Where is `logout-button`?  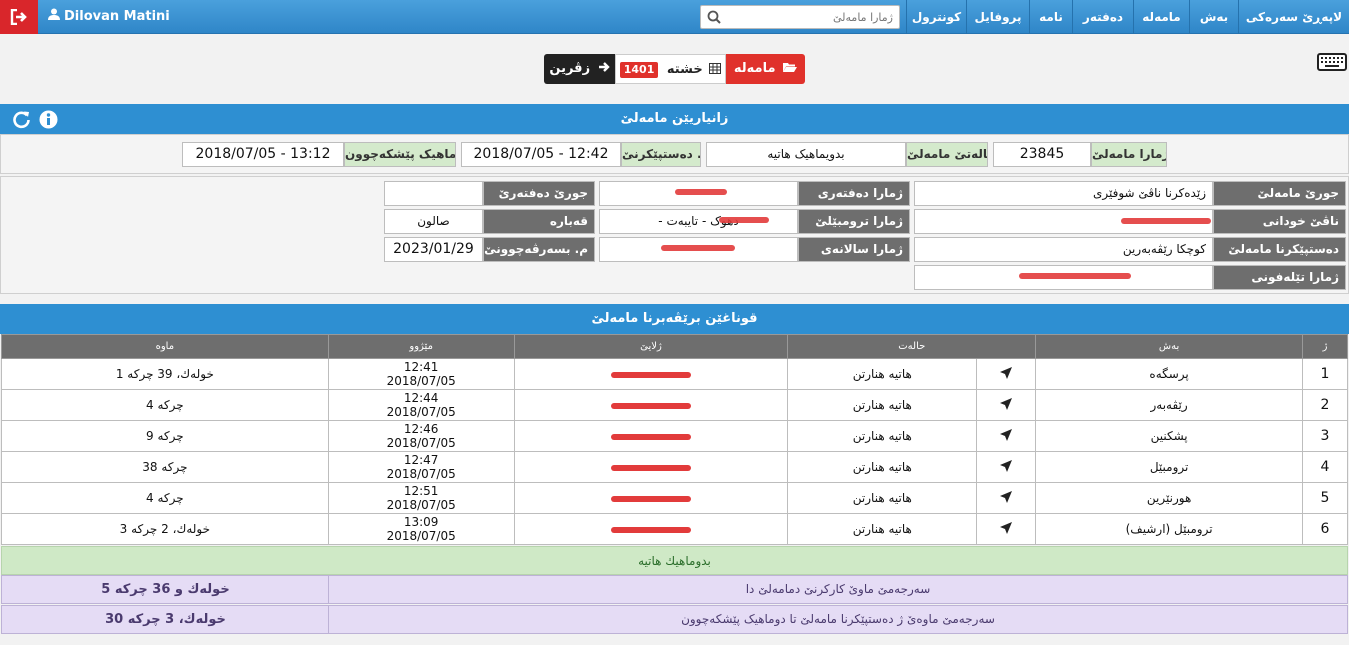 logout-button is located at coordinates (19, 17).